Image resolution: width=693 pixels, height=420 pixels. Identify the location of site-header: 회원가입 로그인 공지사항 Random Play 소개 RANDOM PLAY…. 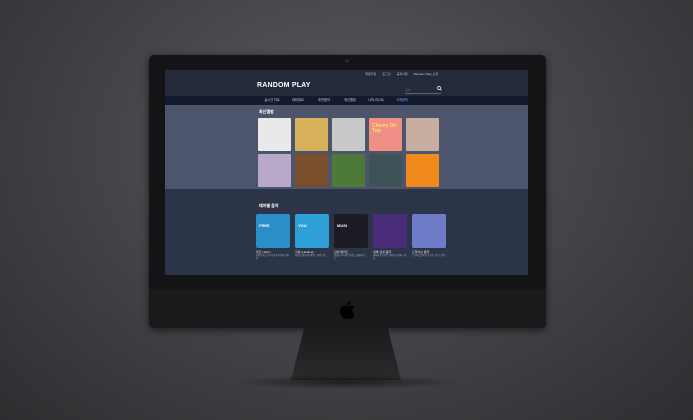
(346, 83).